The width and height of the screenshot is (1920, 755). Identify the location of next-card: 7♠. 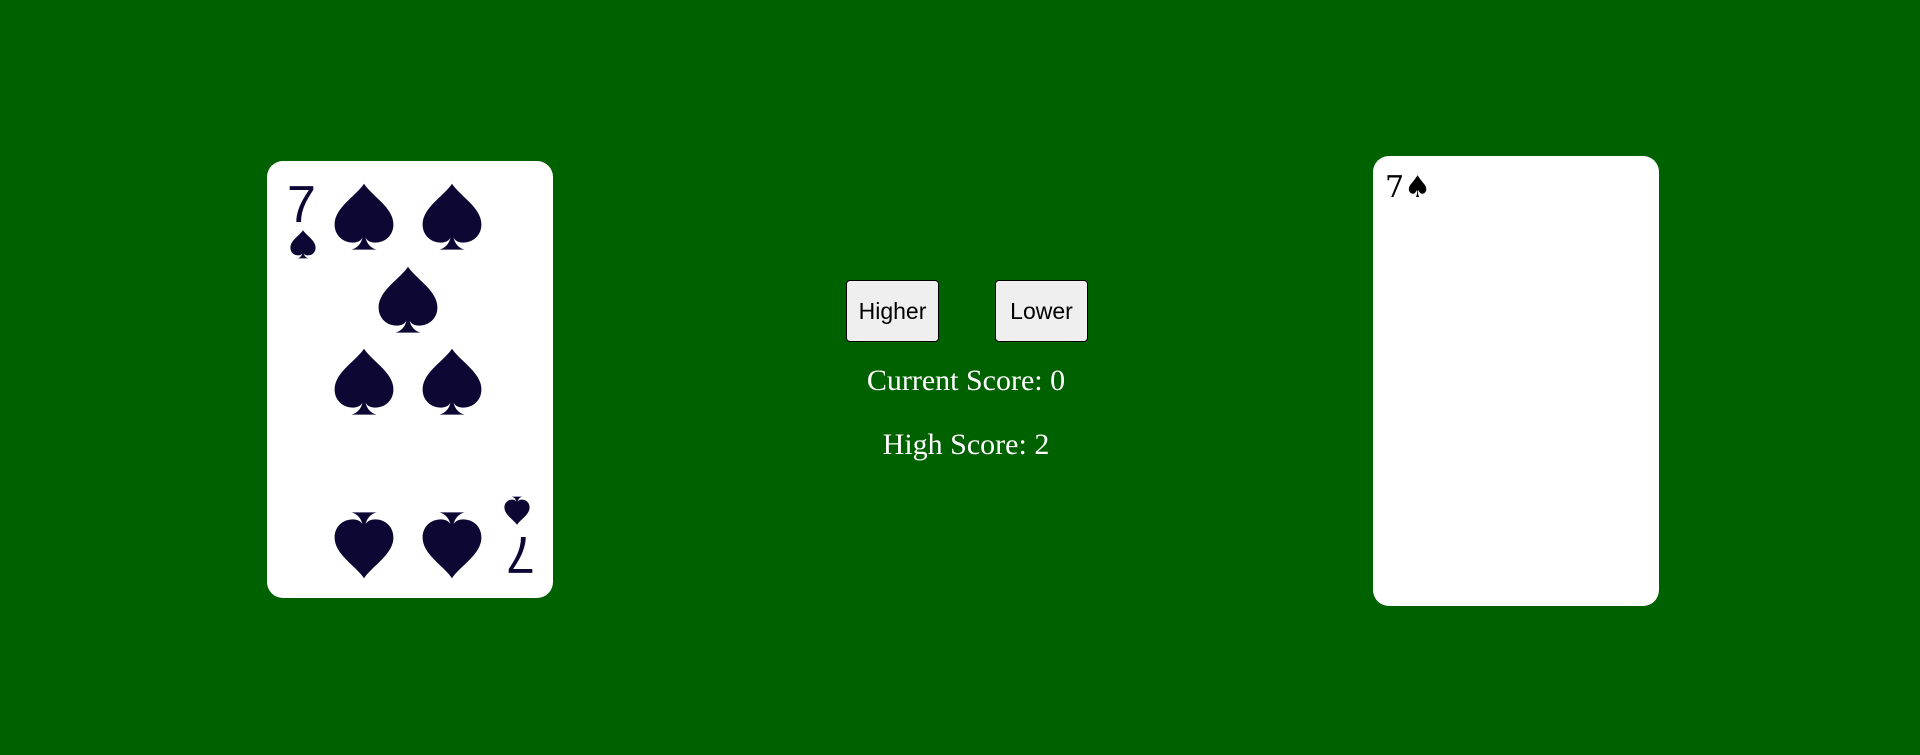
(1516, 381).